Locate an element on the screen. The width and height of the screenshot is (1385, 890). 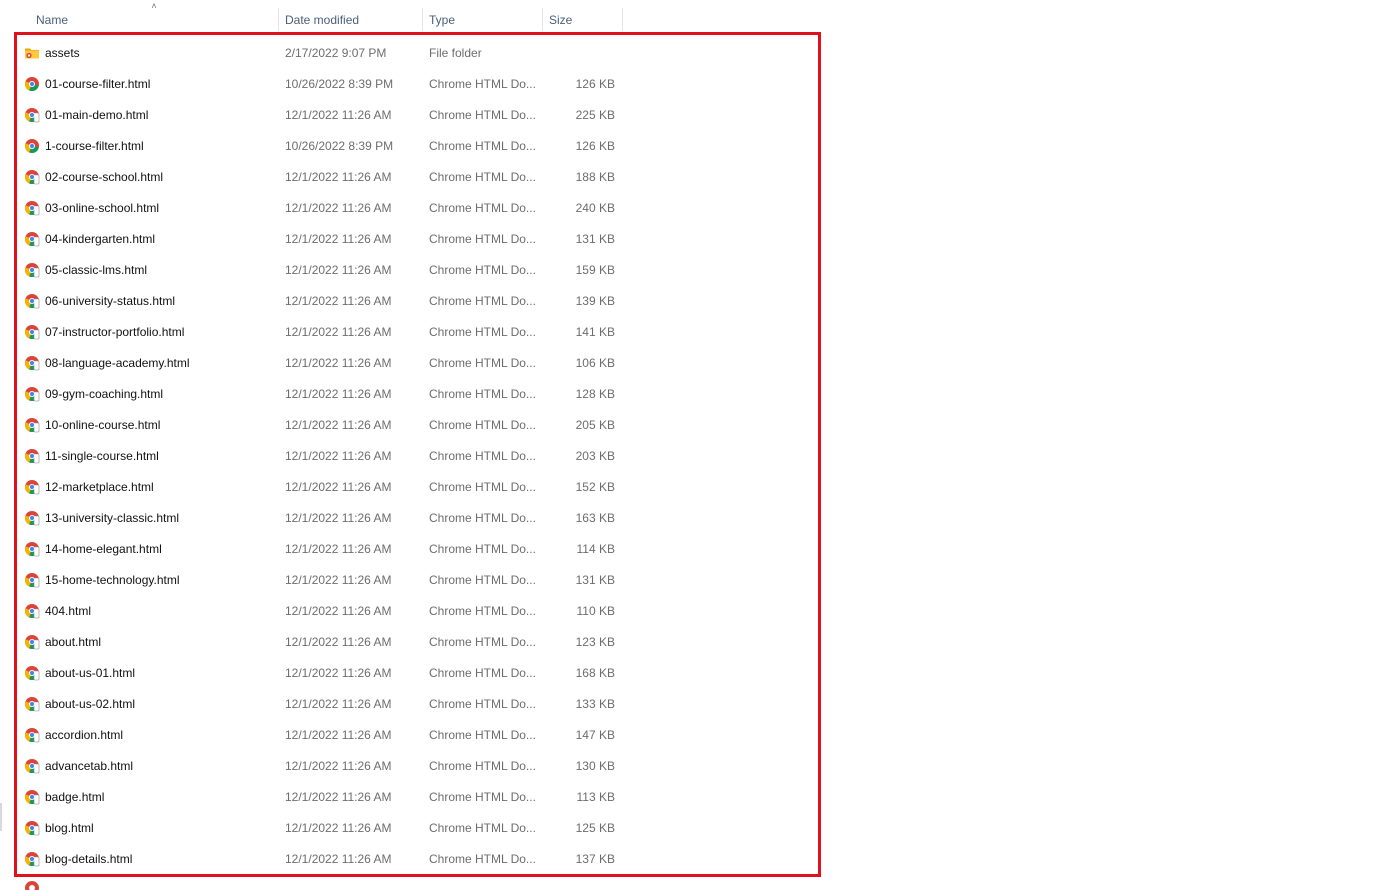
column-header-bar: ˄ Name Date modified Type Size is located at coordinates (311, 15).